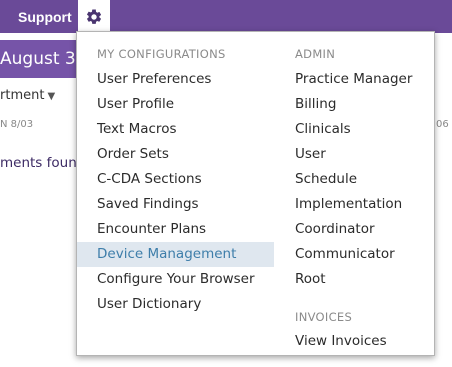  I want to click on menu-item-text-macros: Text Macros, so click(175, 129).